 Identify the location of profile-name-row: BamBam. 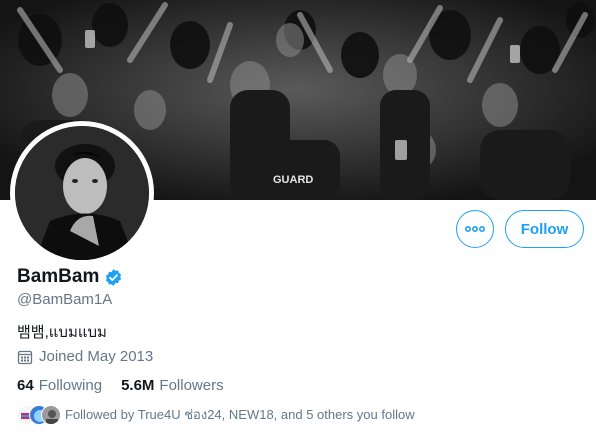
(70, 277).